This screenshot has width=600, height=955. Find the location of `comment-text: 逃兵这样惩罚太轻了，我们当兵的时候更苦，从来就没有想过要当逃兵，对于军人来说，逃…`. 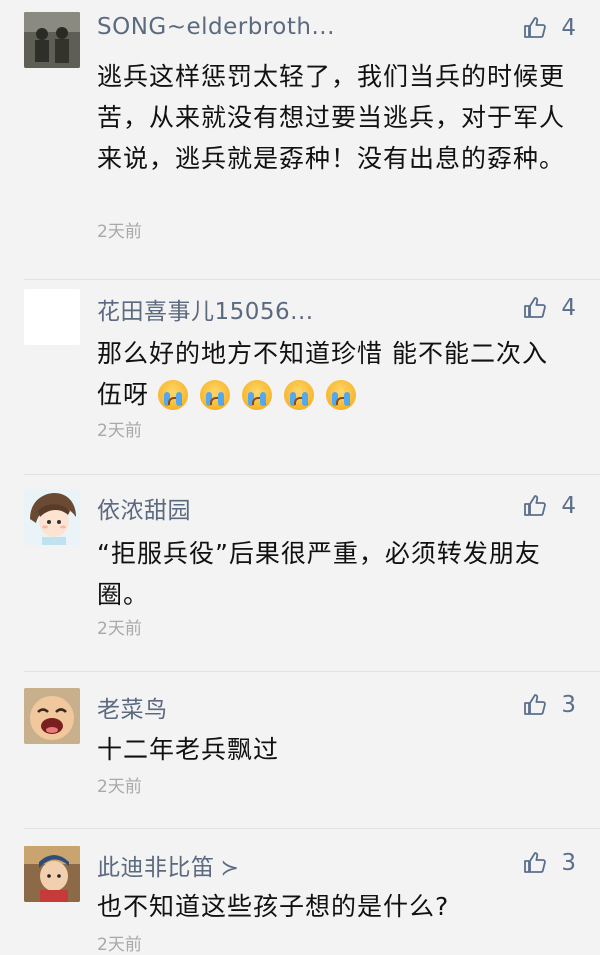

comment-text: 逃兵这样惩罚太轻了，我们当兵的时候更苦，从来就没有想过要当逃兵，对于军人来说，逃… is located at coordinates (331, 117).